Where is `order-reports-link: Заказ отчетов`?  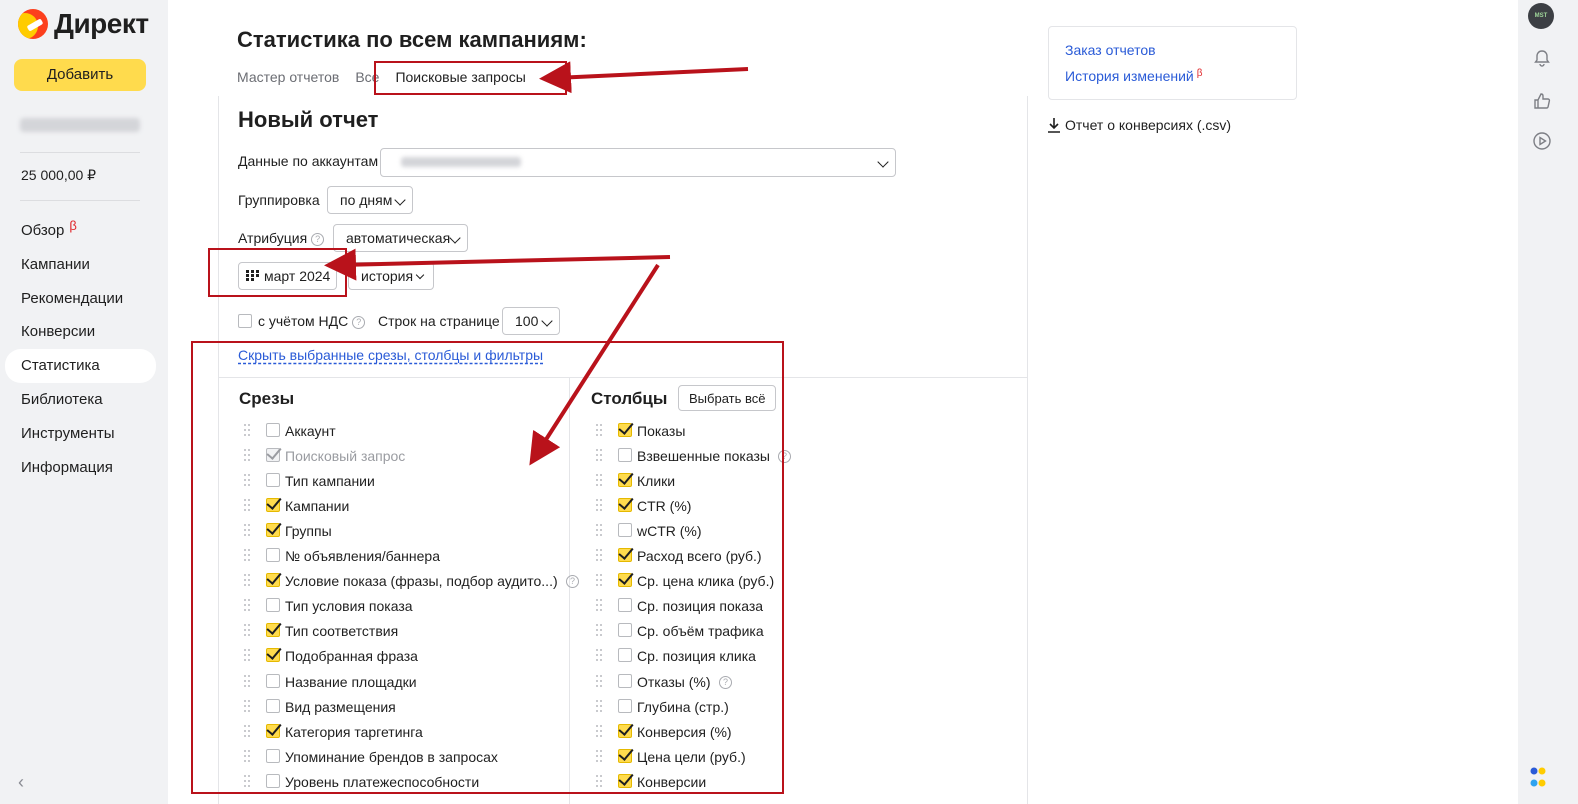
order-reports-link: Заказ отчетов is located at coordinates (1110, 50).